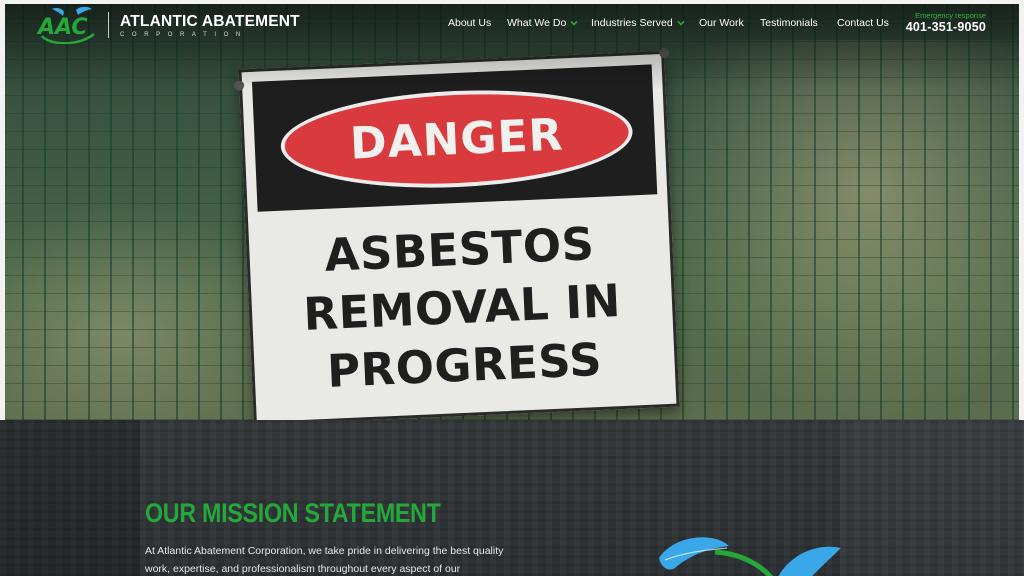 Image resolution: width=1024 pixels, height=576 pixels. I want to click on nav-contact-us: Contact Us, so click(867, 23).